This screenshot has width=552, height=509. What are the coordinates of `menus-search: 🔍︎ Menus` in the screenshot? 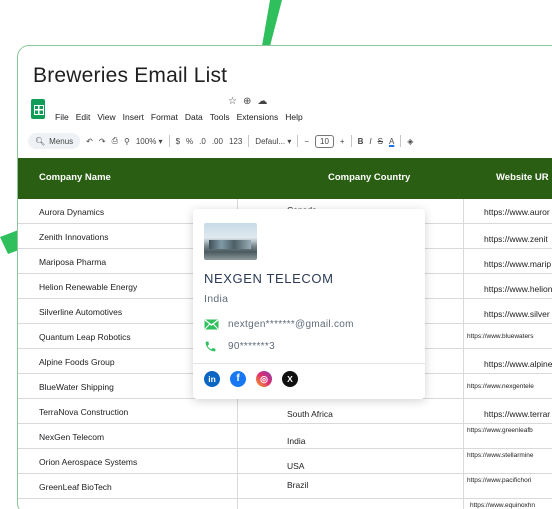 It's located at (54, 141).